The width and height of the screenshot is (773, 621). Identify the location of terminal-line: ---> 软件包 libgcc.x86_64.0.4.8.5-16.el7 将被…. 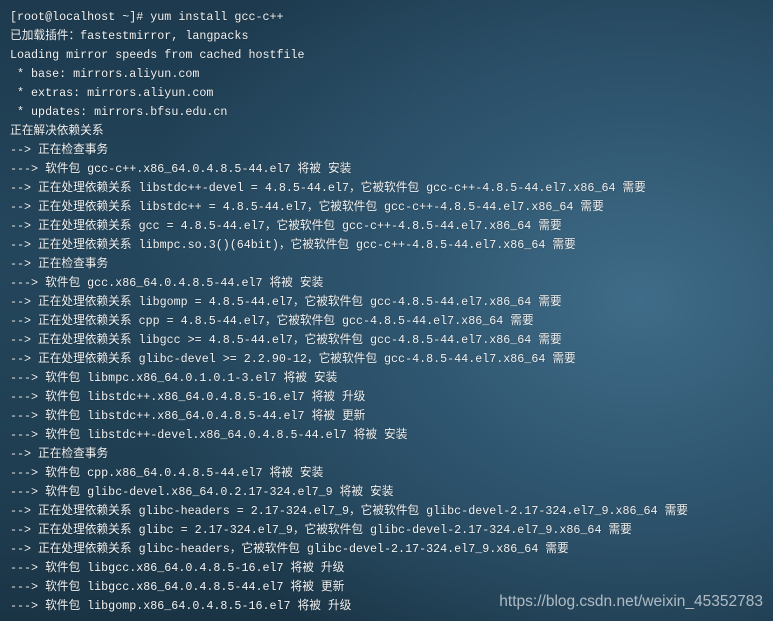
(177, 568).